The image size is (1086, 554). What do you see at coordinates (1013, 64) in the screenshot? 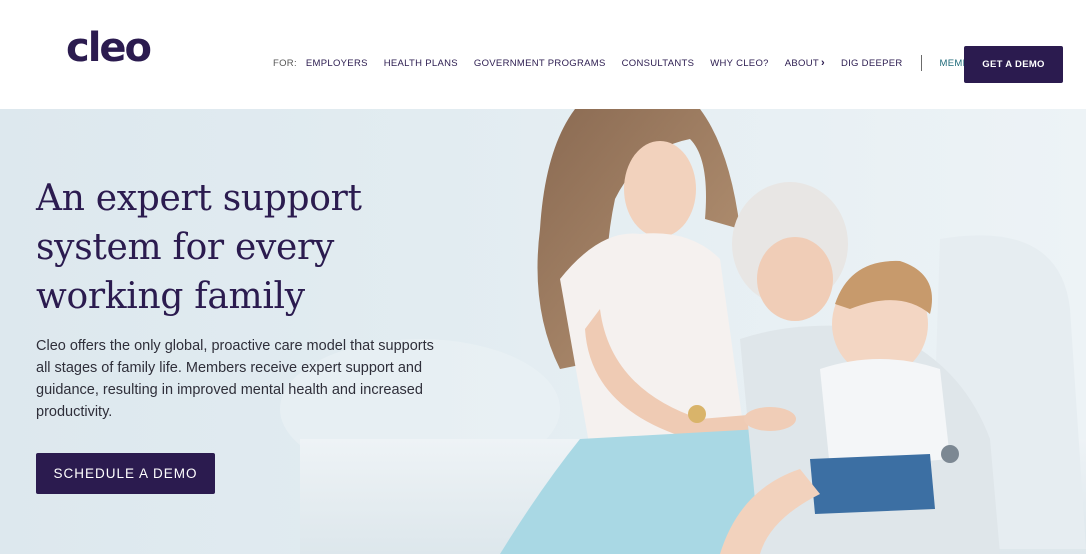
I see `get-a-demo-button: GET A DEMO` at bounding box center [1013, 64].